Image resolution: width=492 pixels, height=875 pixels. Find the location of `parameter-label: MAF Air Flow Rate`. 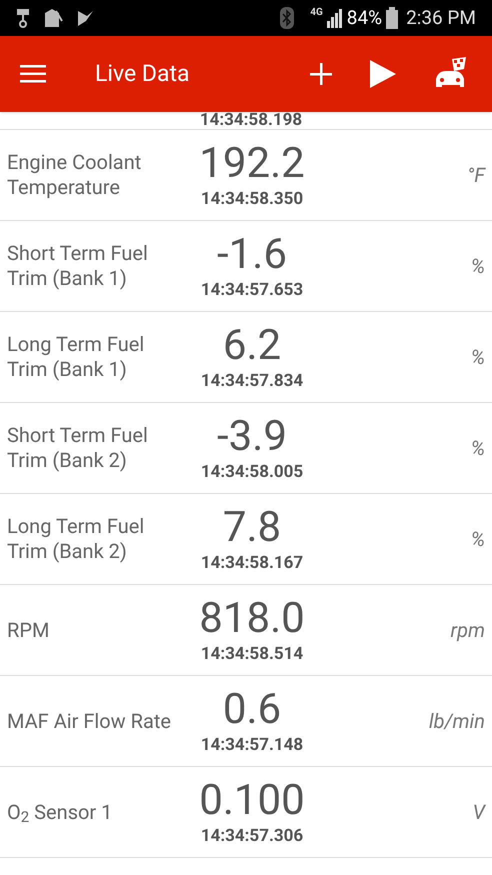

parameter-label: MAF Air Flow Rate is located at coordinates (89, 721).